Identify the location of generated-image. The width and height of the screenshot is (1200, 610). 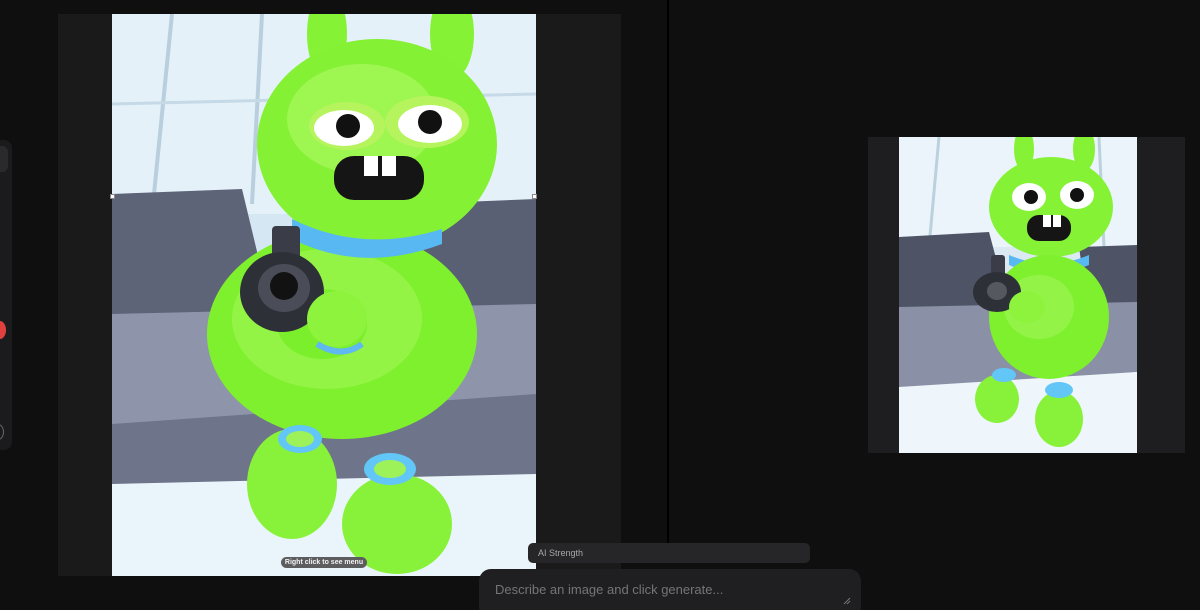
(1018, 295).